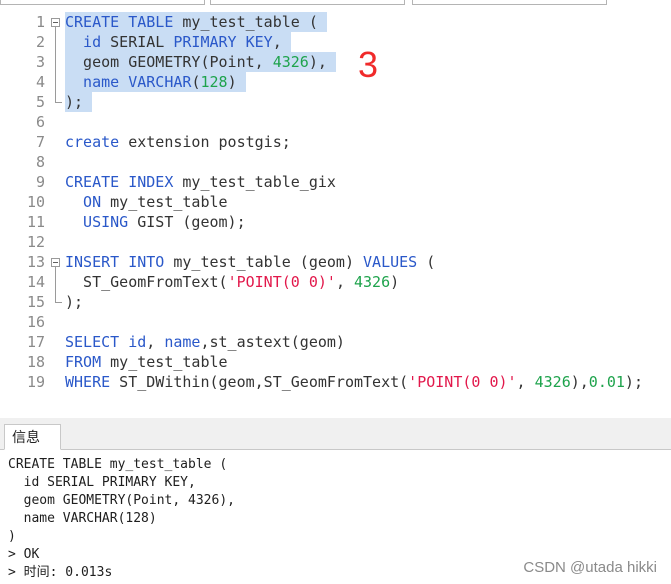 This screenshot has height=584, width=671. Describe the element at coordinates (426, 262) in the screenshot. I see `code-token: (` at that location.